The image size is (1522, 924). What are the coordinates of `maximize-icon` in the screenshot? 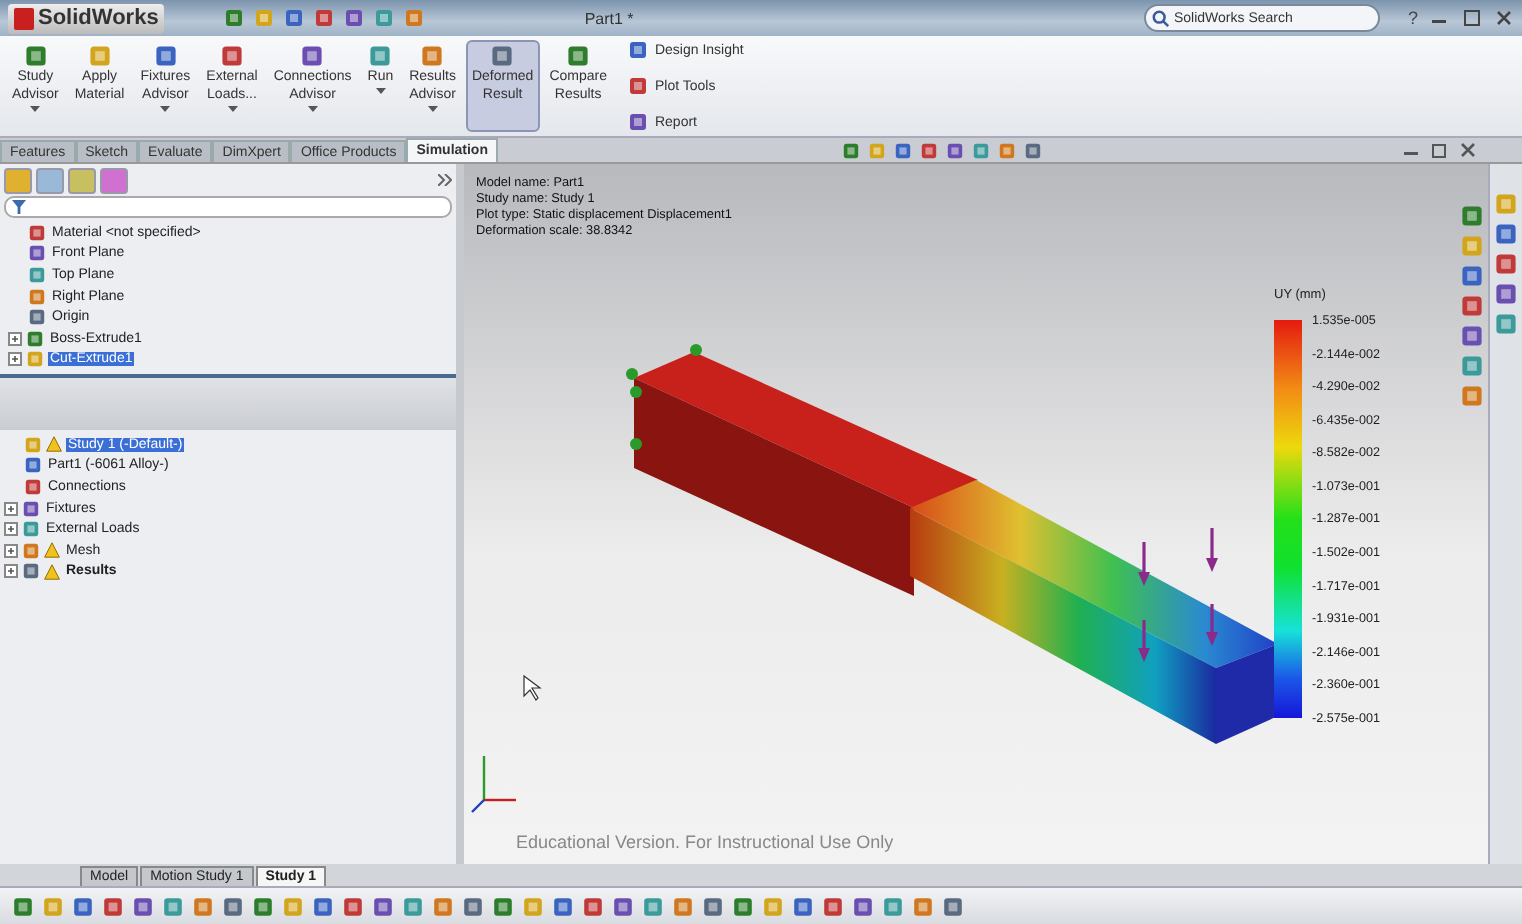 It's located at (1472, 18).